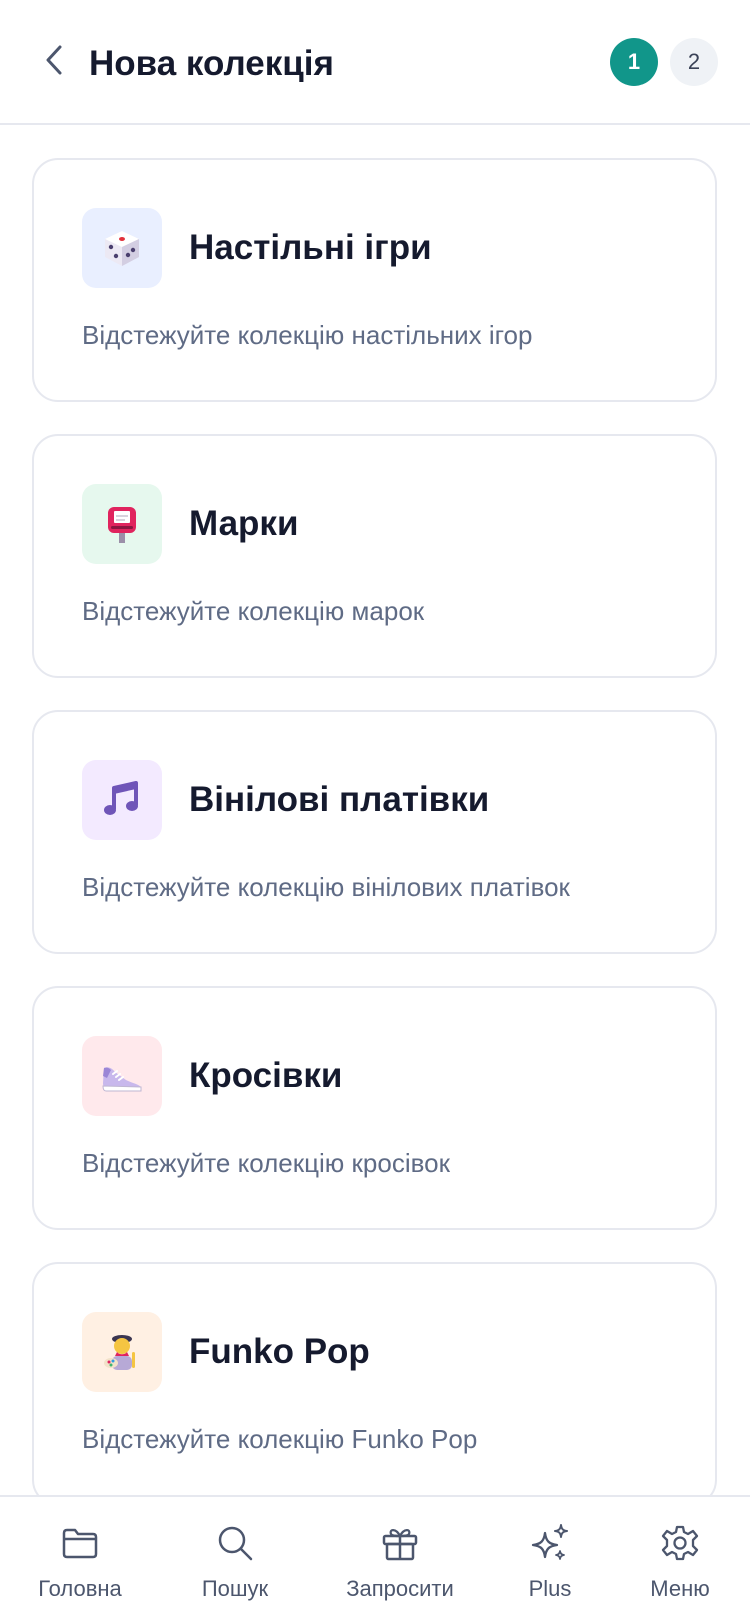  What do you see at coordinates (634, 62) in the screenshot?
I see `step-indicator-1: 1` at bounding box center [634, 62].